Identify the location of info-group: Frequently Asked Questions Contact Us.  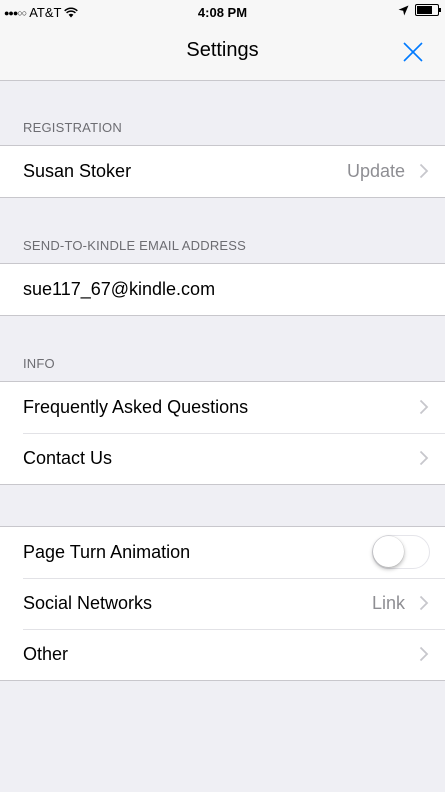
(222, 433).